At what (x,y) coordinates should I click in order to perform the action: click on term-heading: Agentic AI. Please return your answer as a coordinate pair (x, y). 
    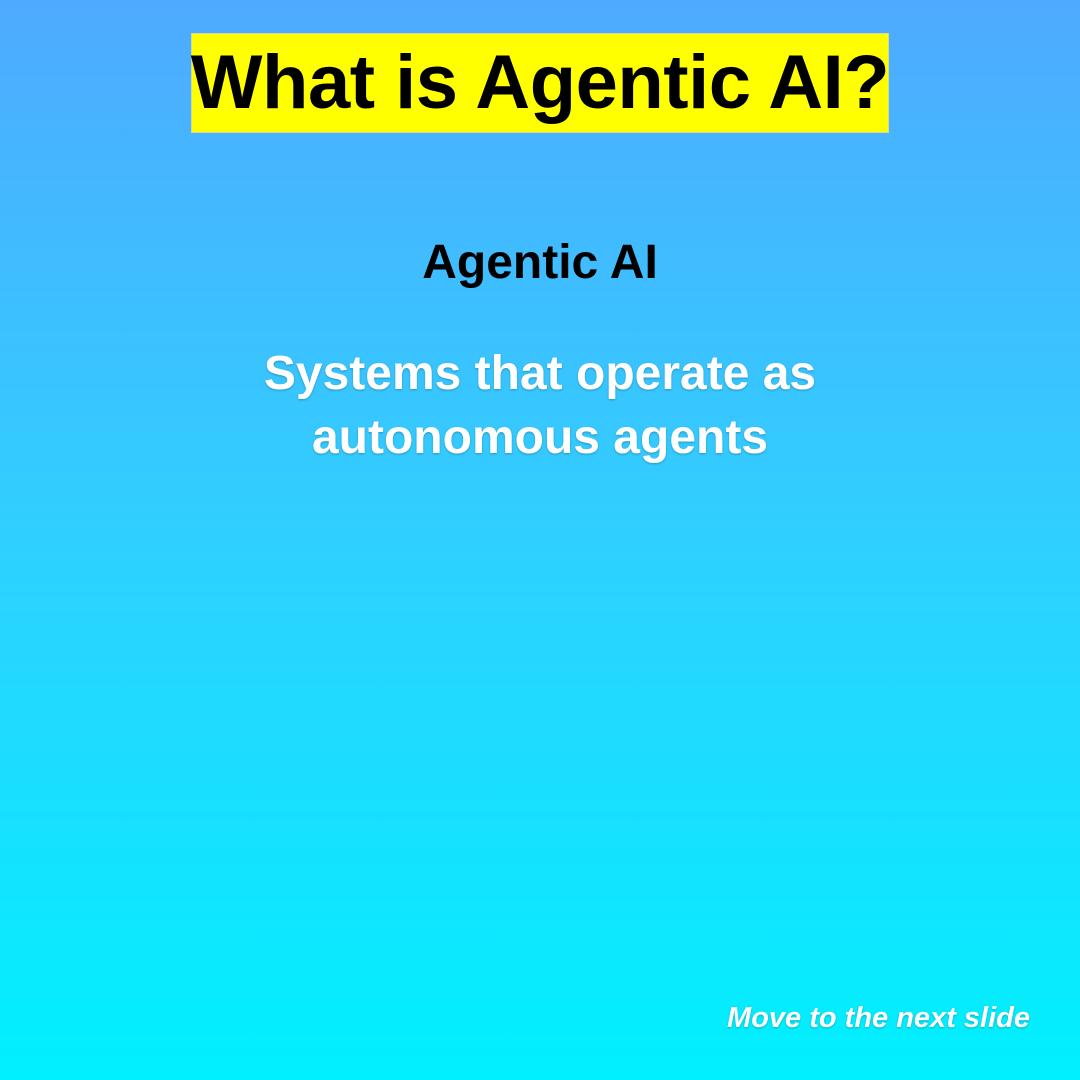
    Looking at the image, I should click on (540, 262).